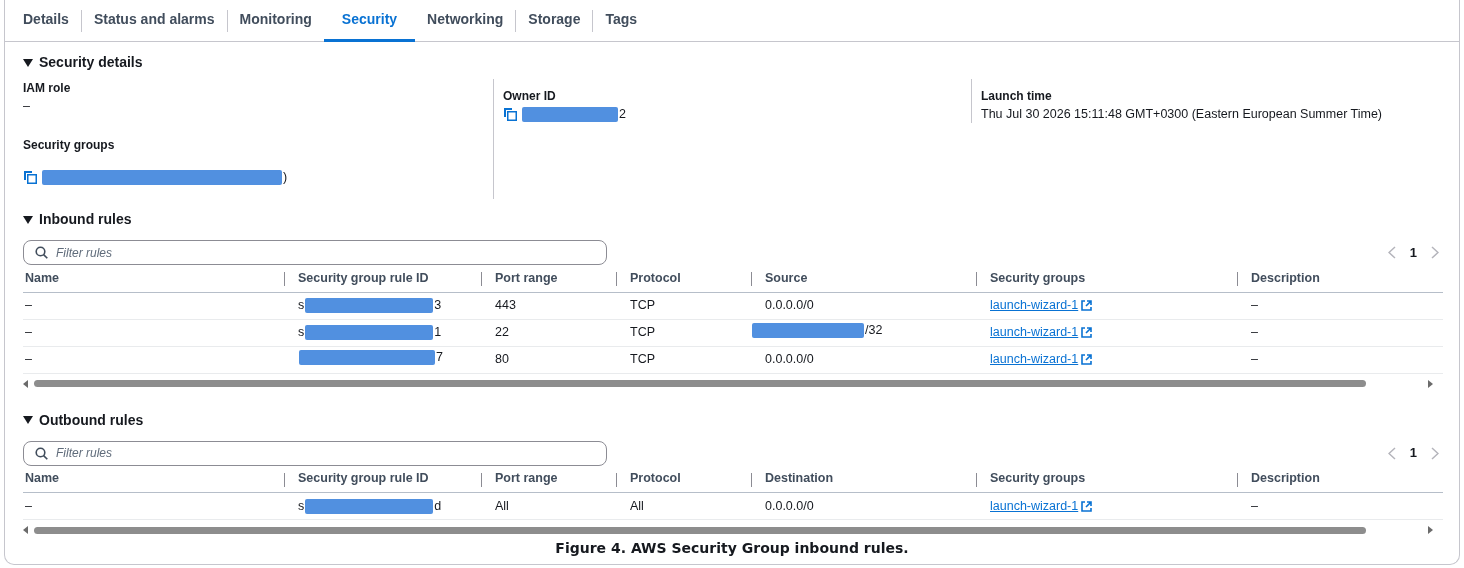 The height and width of the screenshot is (568, 1464). Describe the element at coordinates (465, 21) in the screenshot. I see `tab: Networking` at that location.